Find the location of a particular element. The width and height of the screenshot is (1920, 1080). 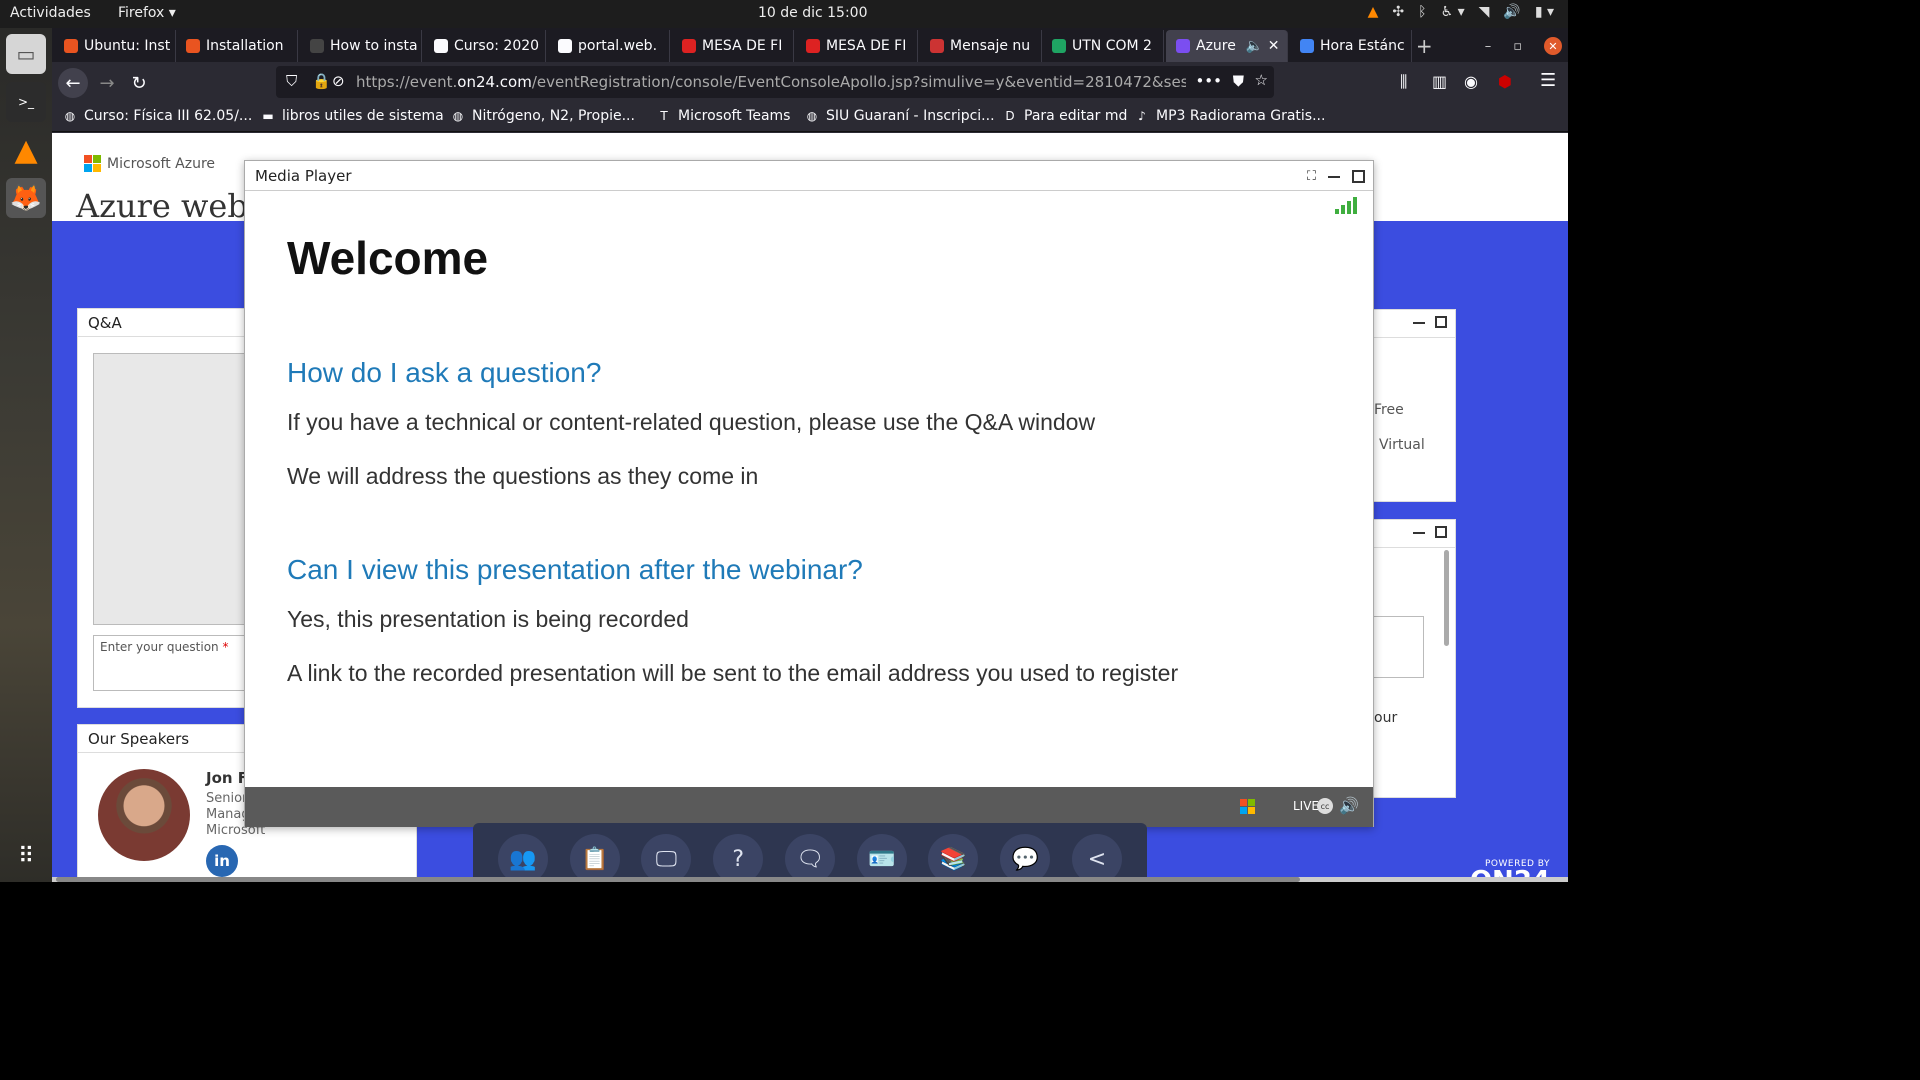

tab-close-icon: 🔈 ✕ is located at coordinates (1263, 46).